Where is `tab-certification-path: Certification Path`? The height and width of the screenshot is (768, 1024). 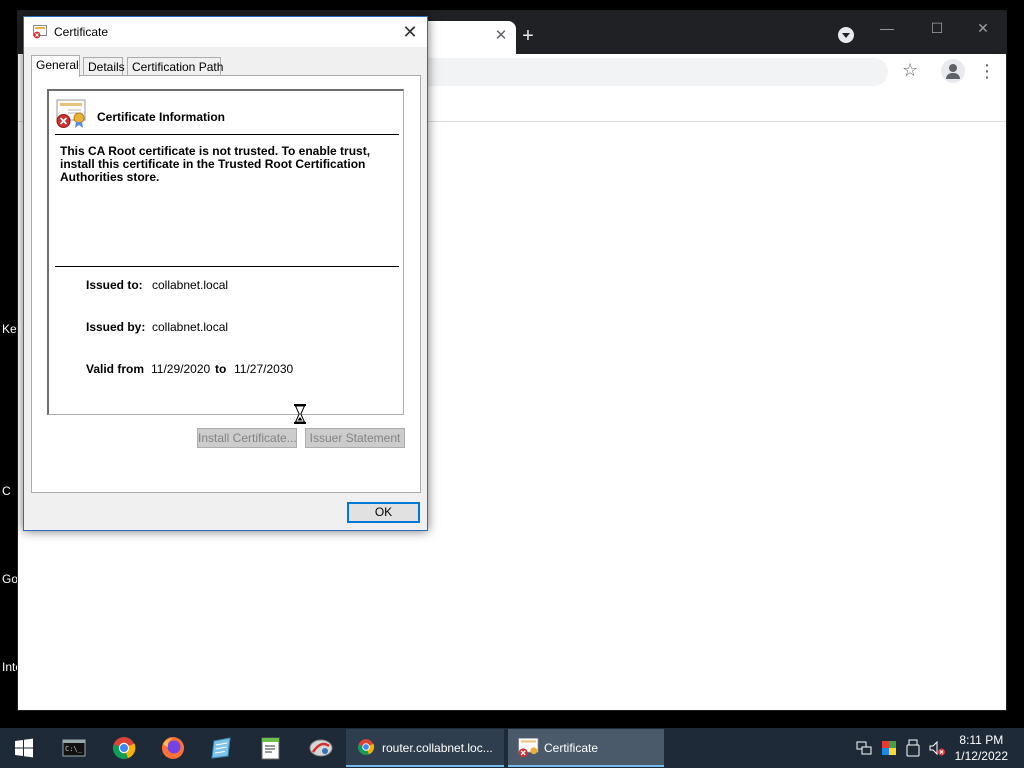 tab-certification-path: Certification Path is located at coordinates (175, 66).